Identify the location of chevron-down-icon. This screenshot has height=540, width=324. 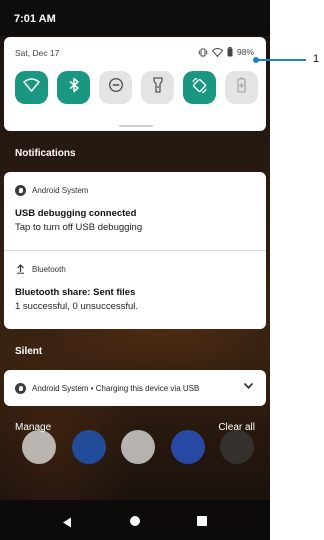
(248, 387).